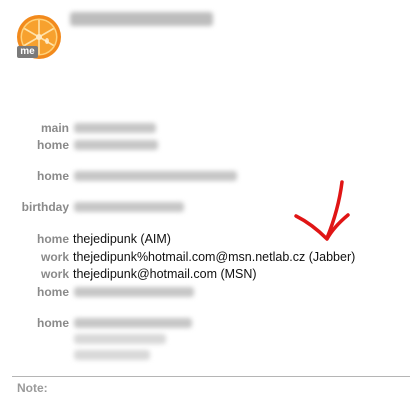 This screenshot has height=402, width=413. Describe the element at coordinates (134, 292) in the screenshot. I see `home-address-1-redacted` at that location.